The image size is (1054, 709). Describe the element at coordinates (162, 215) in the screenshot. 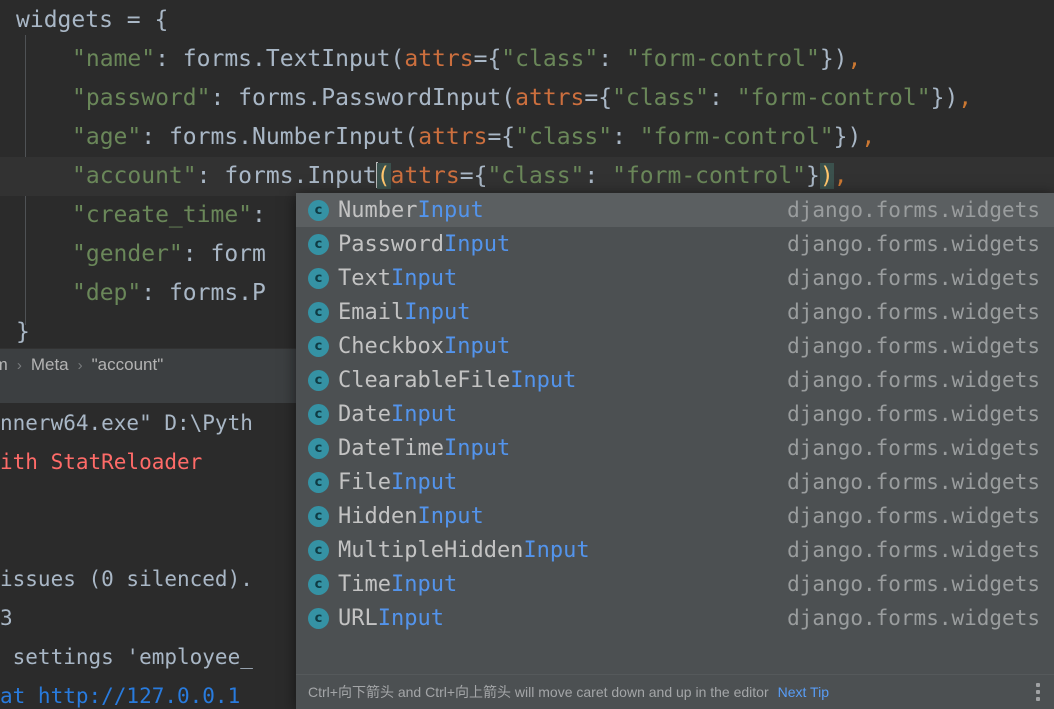

I see `code-token: "create_time"` at that location.